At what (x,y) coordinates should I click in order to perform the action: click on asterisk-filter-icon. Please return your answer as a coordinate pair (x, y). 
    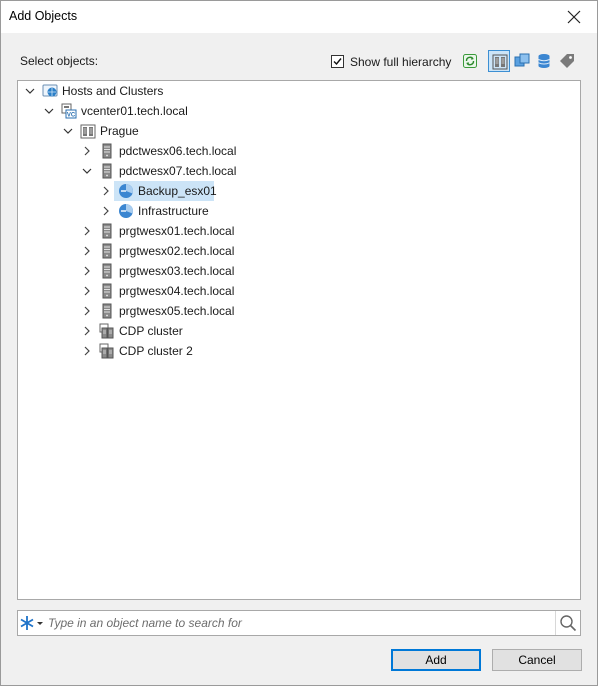
    Looking at the image, I should click on (31, 623).